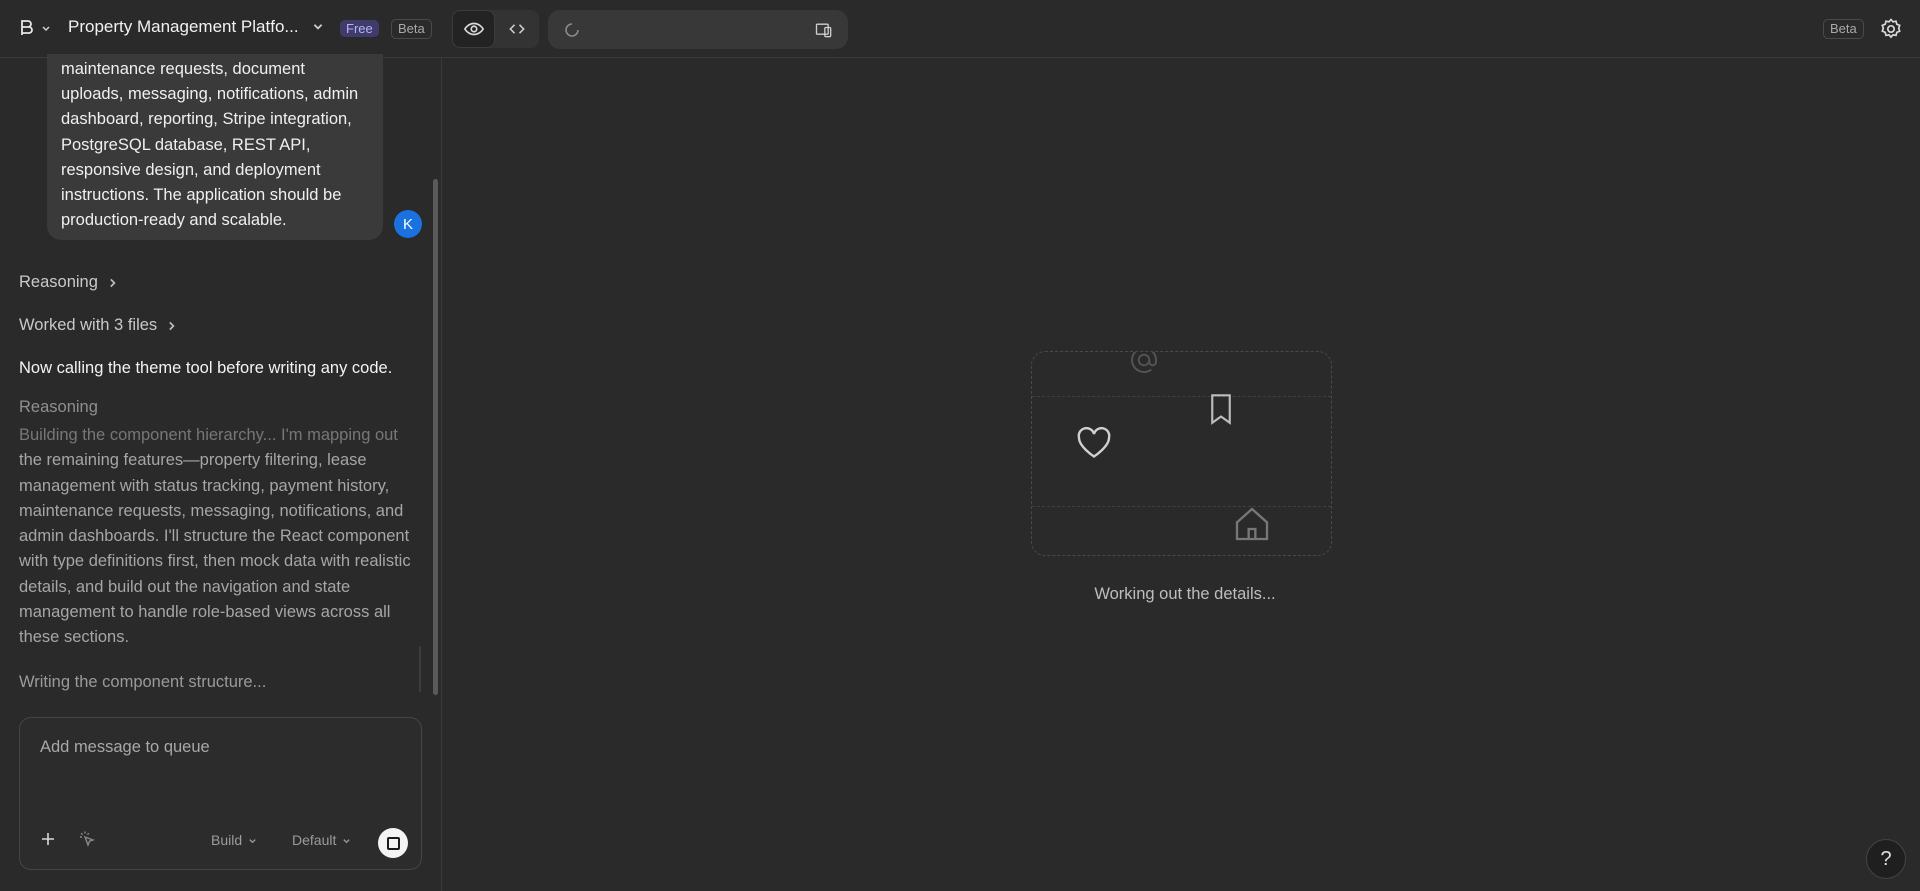  I want to click on model-label: Default, so click(314, 840).